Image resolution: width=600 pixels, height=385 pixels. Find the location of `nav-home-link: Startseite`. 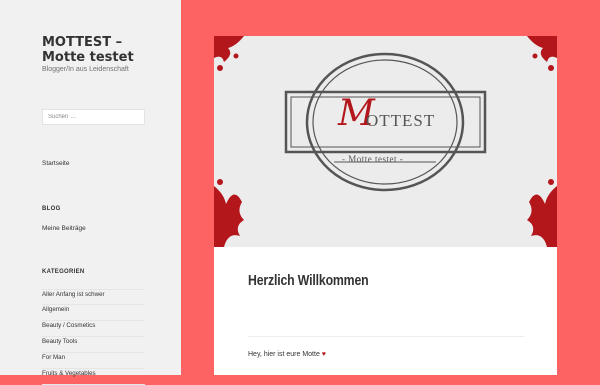

nav-home-link: Startseite is located at coordinates (55, 163).